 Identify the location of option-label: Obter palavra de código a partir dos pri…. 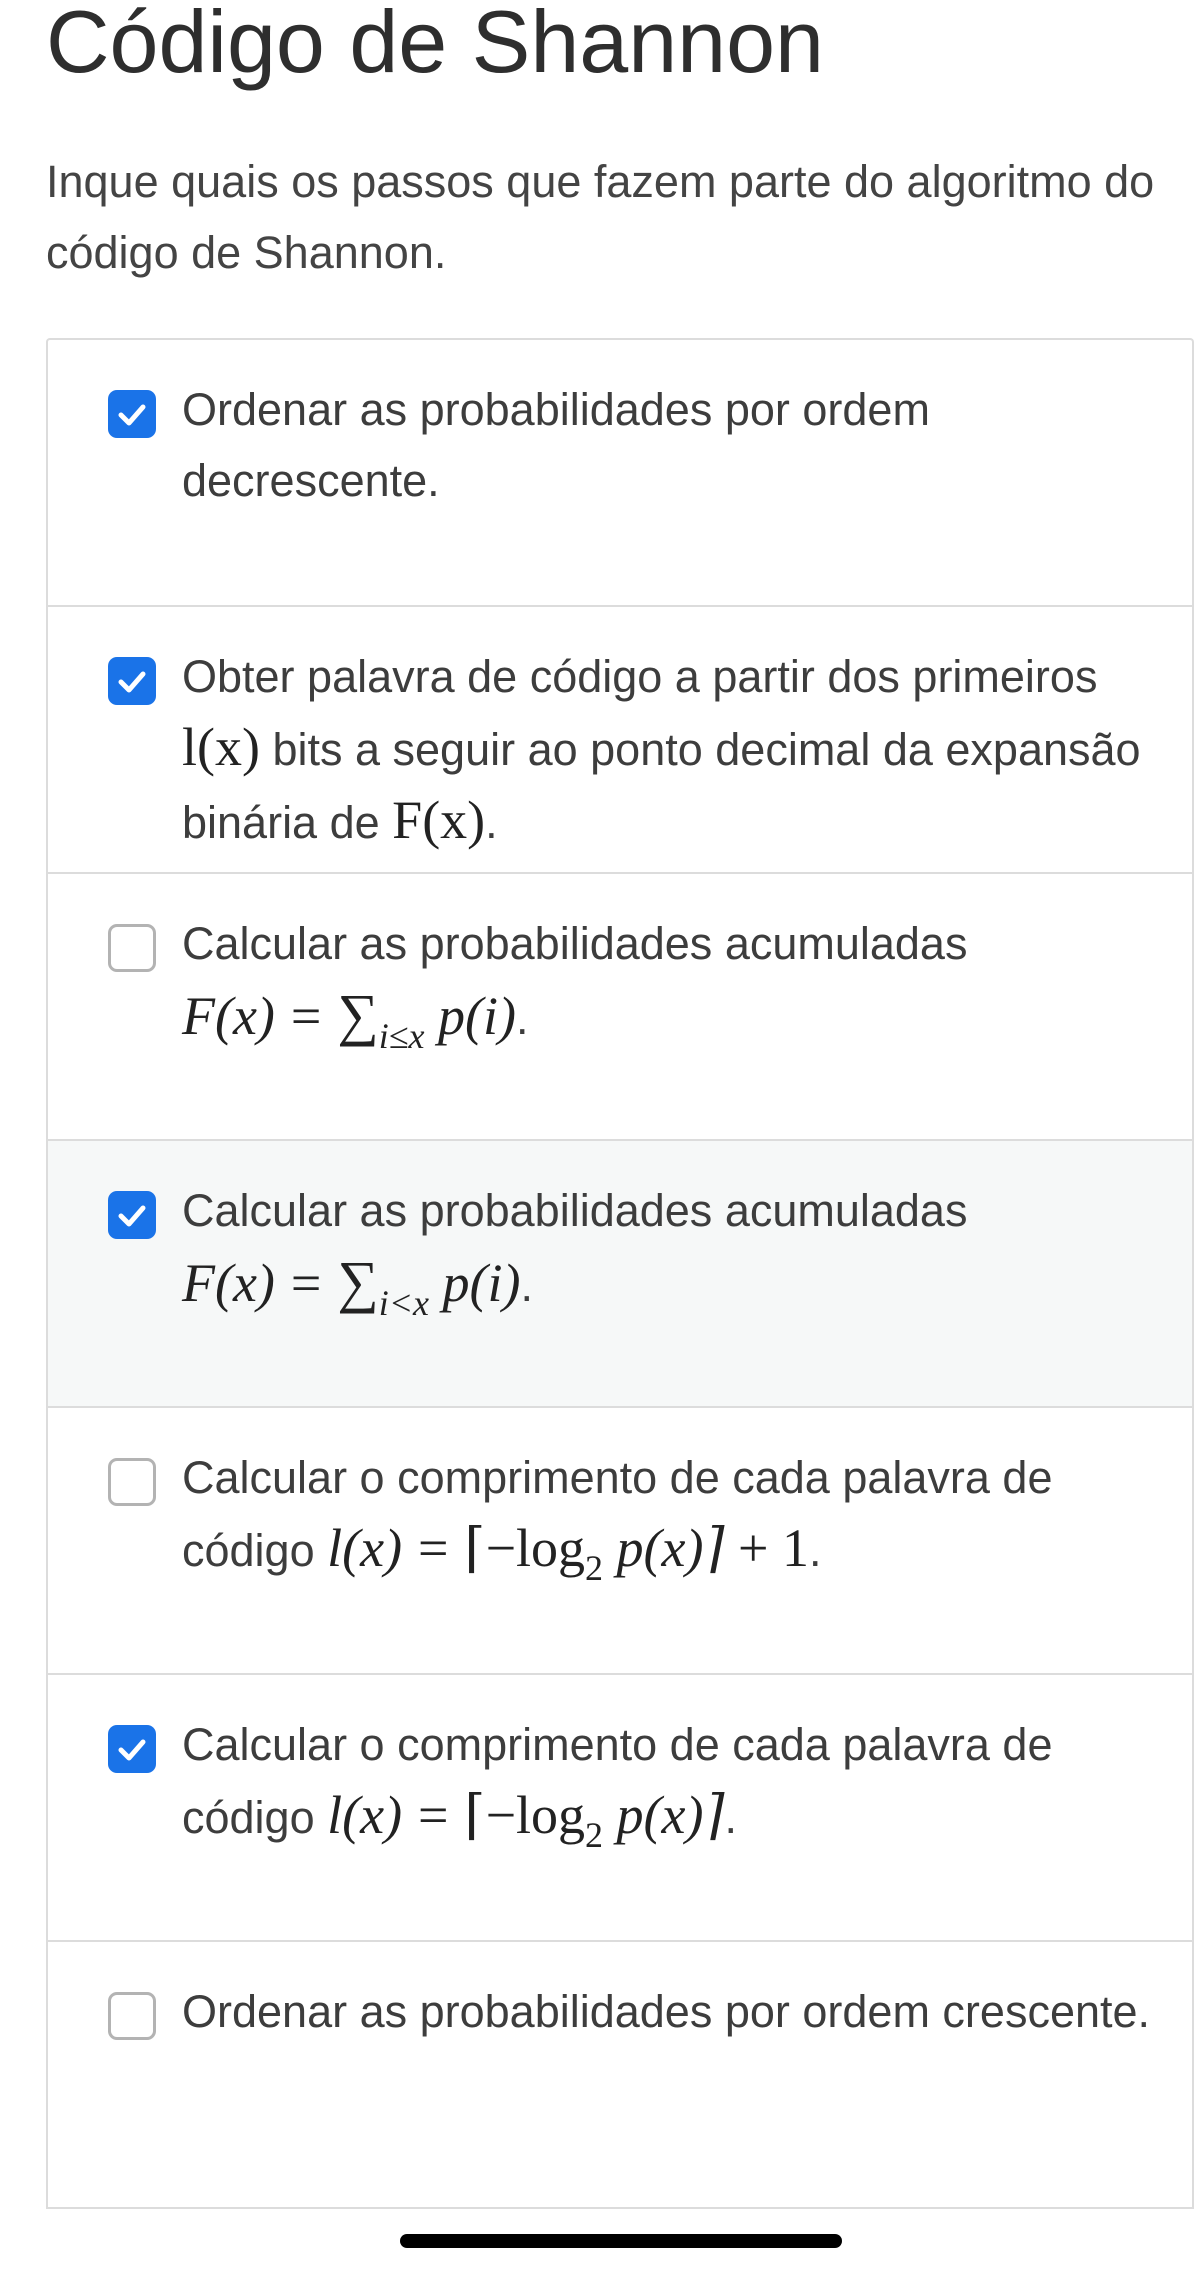
(677, 749).